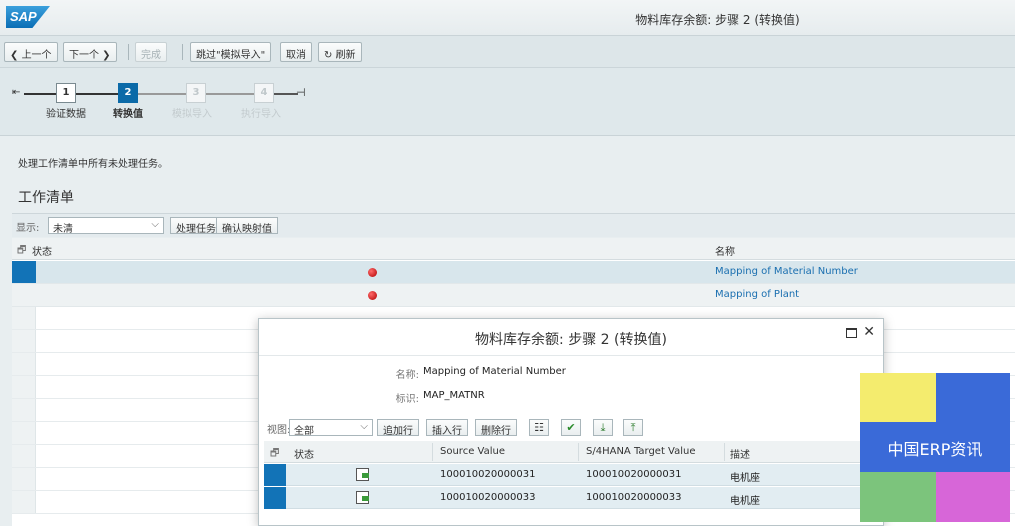 The width and height of the screenshot is (1015, 526). I want to click on roadmap-step-3: 3, so click(196, 93).